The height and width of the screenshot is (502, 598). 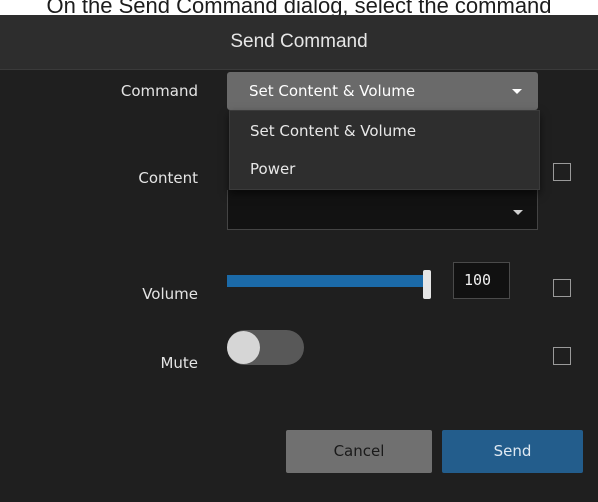 What do you see at coordinates (265, 347) in the screenshot?
I see `mute-toggle` at bounding box center [265, 347].